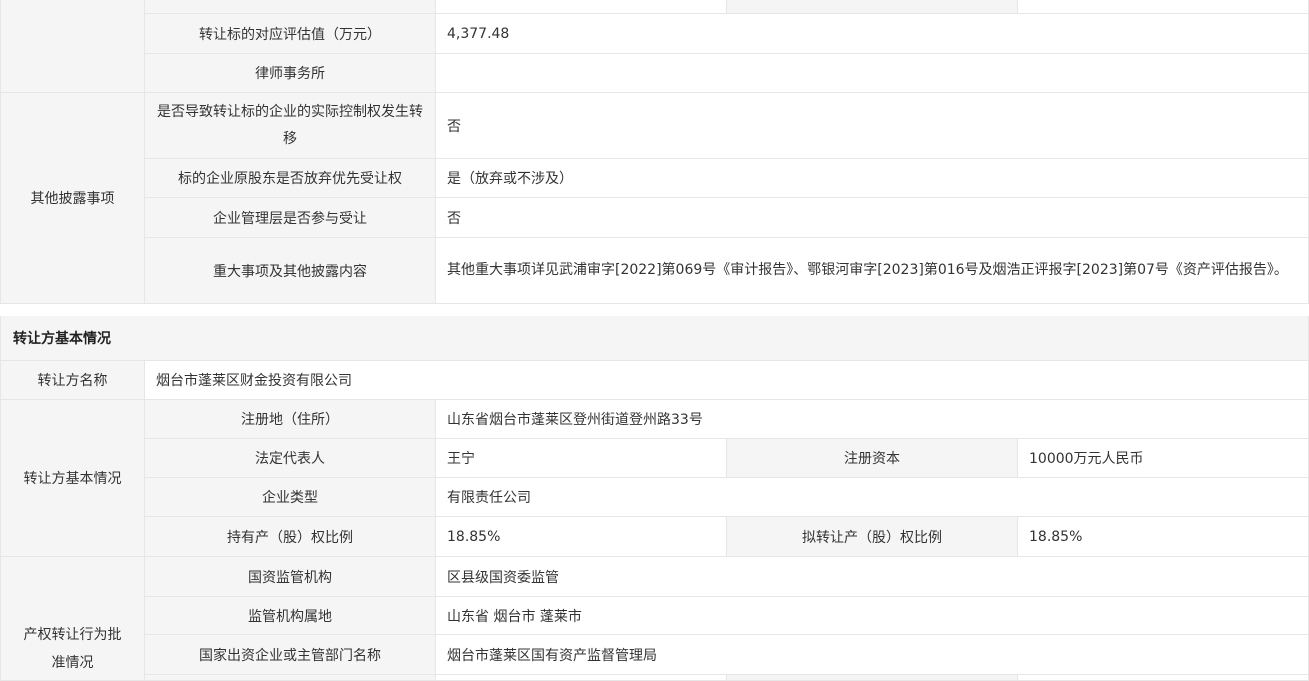 This screenshot has width=1309, height=681. Describe the element at coordinates (290, 271) in the screenshot. I see `major-matters-label: 重大事项及其他披露内容` at that location.